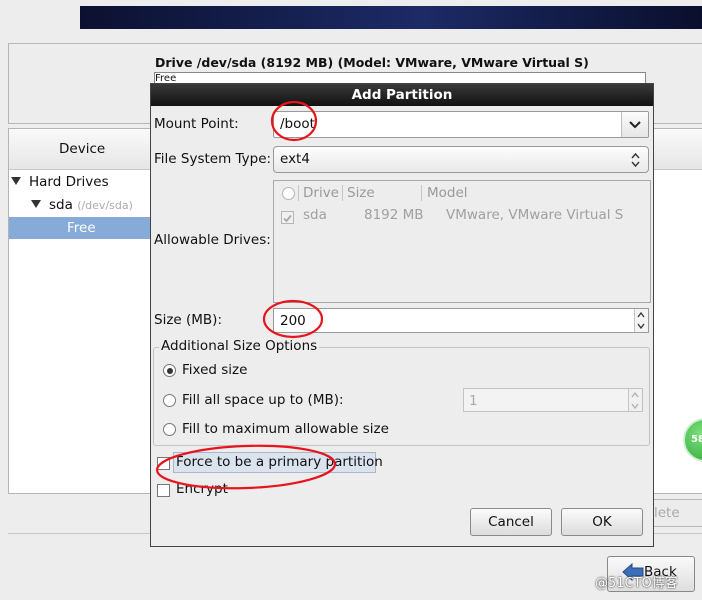  I want to click on size-value: 200, so click(293, 321).